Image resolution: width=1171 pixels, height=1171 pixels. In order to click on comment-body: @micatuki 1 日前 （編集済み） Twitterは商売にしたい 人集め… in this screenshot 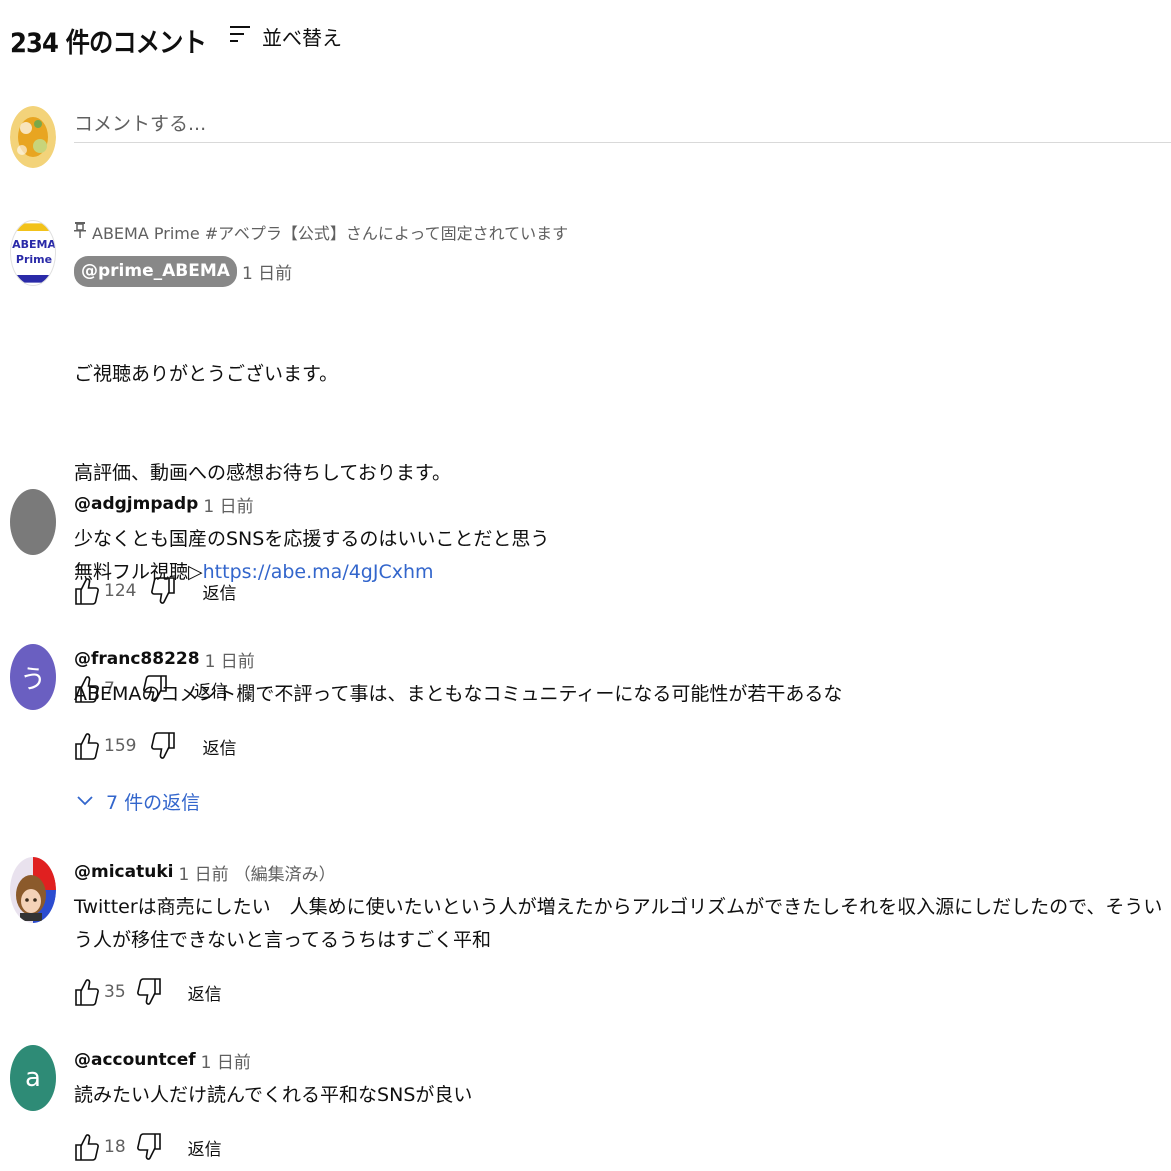, I will do `click(622, 933)`.